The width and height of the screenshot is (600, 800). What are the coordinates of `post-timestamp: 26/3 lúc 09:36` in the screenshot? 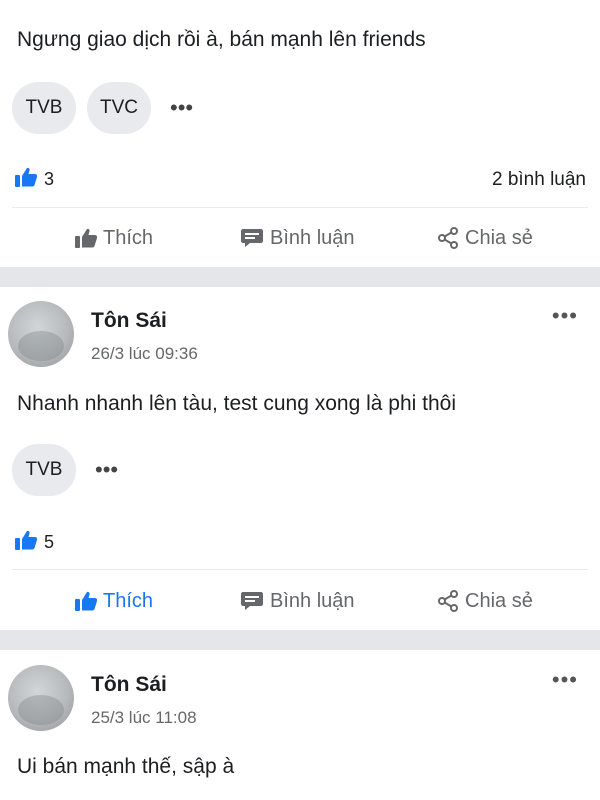 It's located at (144, 354).